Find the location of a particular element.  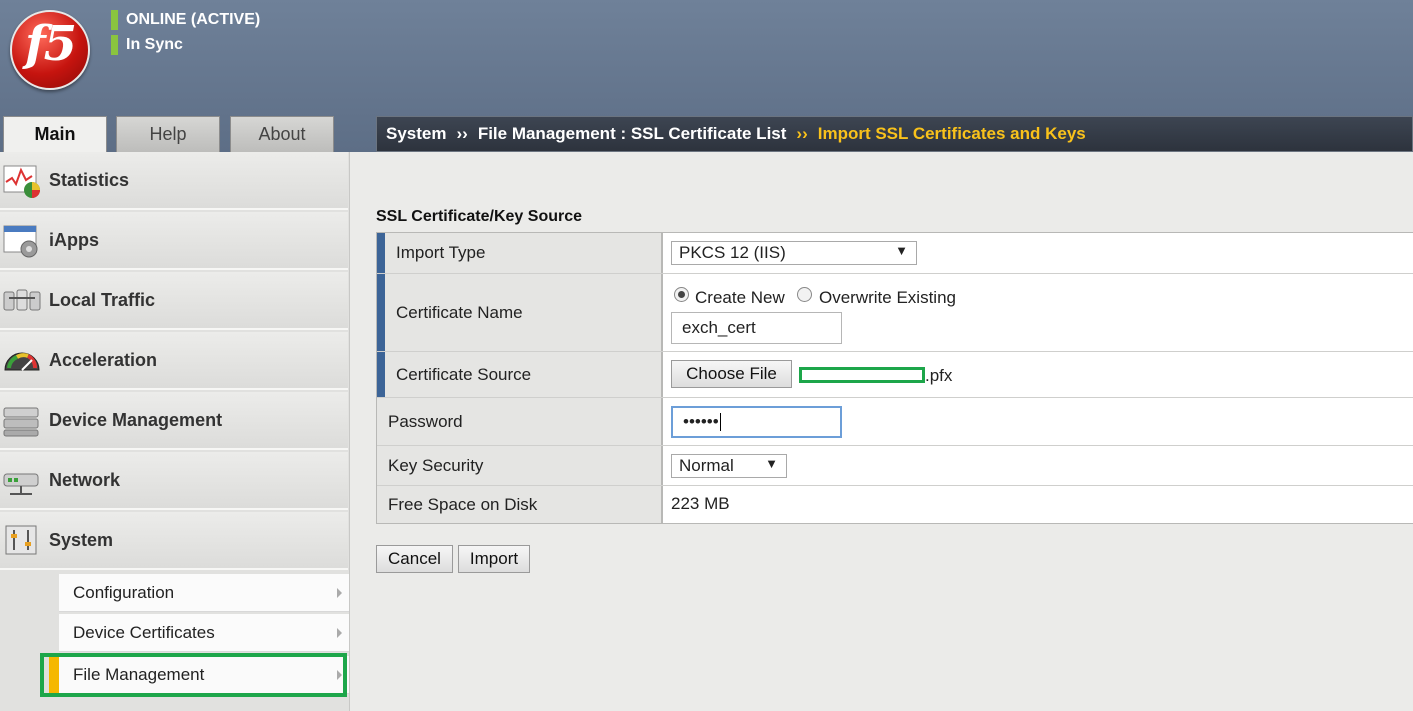

f5-logo: f5 is located at coordinates (50, 50).